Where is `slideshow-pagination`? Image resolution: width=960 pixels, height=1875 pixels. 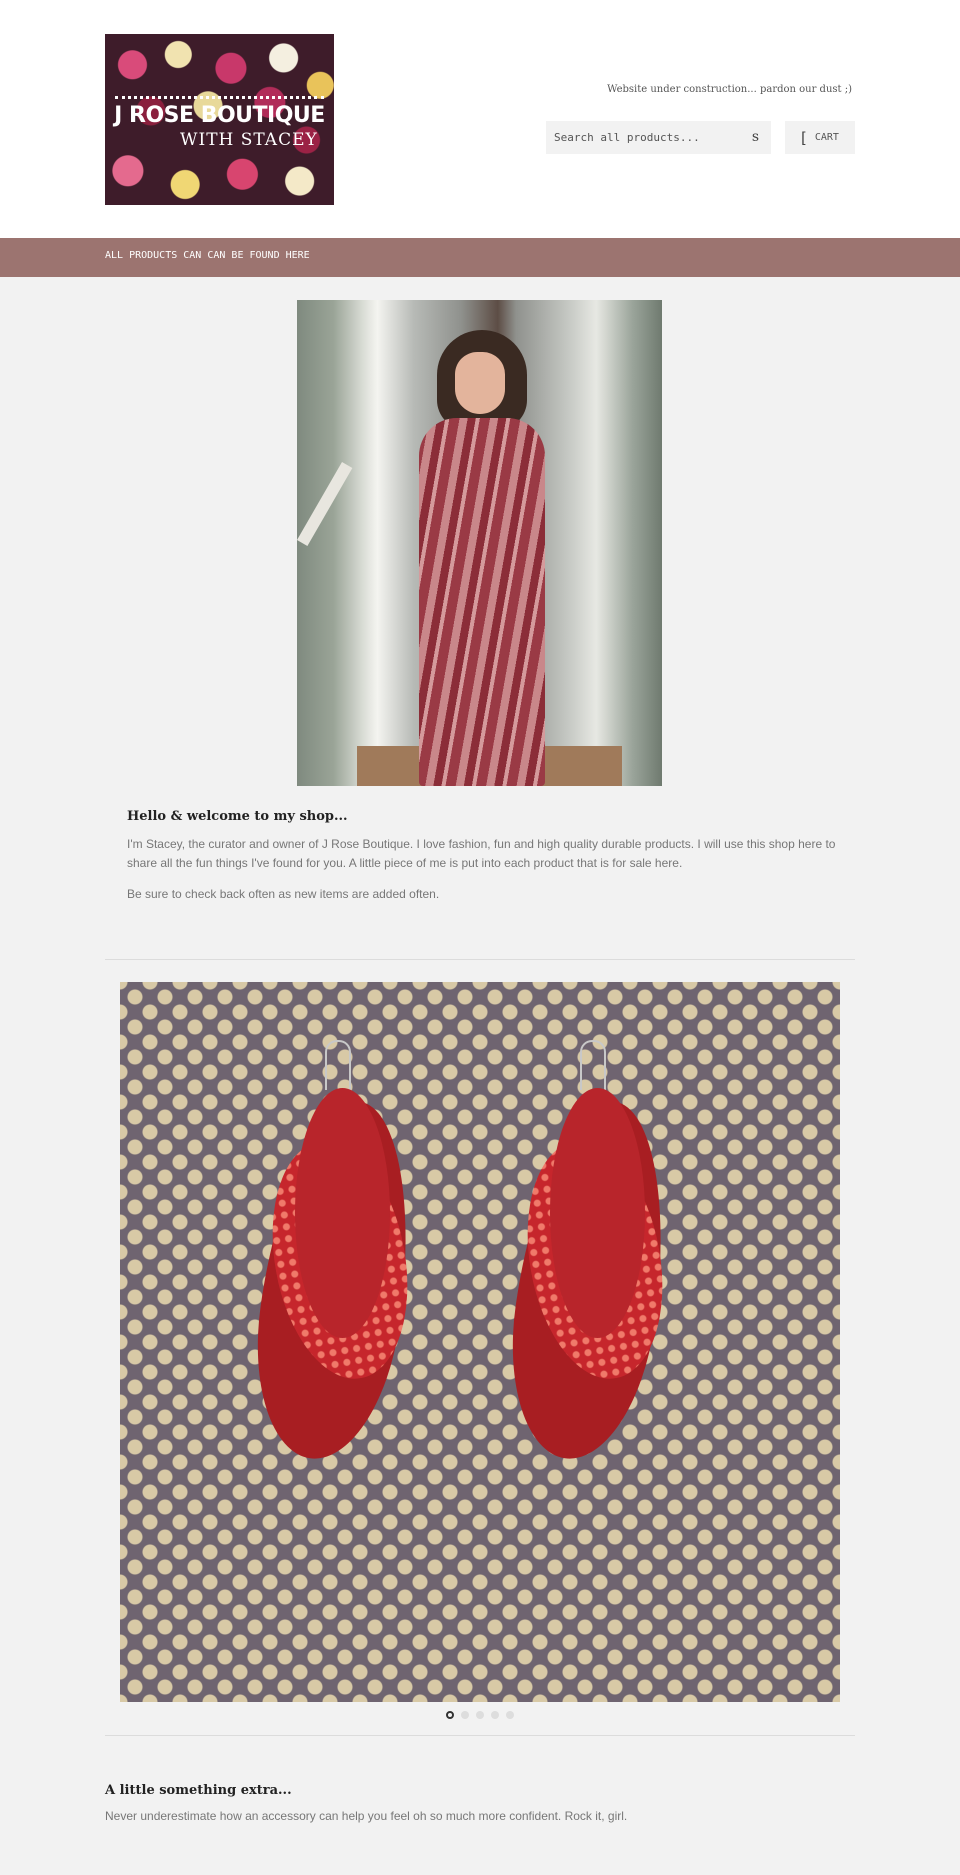 slideshow-pagination is located at coordinates (480, 1715).